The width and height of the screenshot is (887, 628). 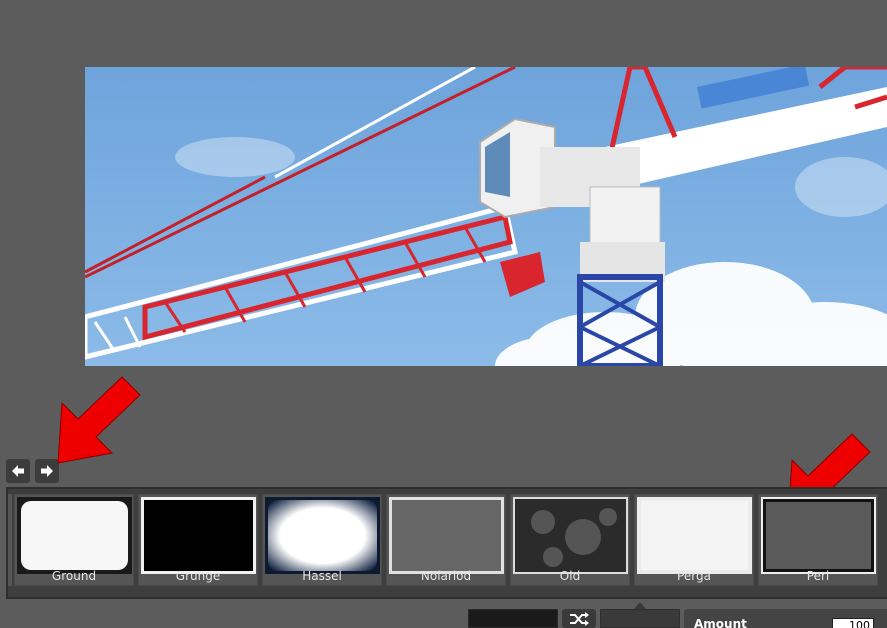 I want to click on frame-thumb-hassel: Hassel, so click(x=322, y=540).